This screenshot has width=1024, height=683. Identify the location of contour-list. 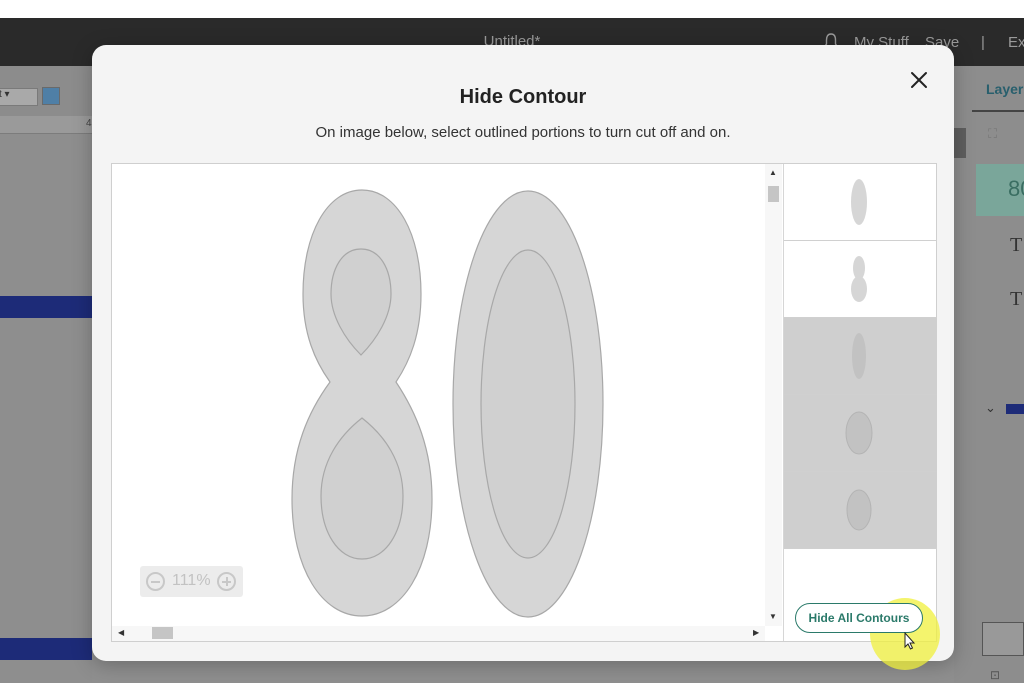
(860, 402).